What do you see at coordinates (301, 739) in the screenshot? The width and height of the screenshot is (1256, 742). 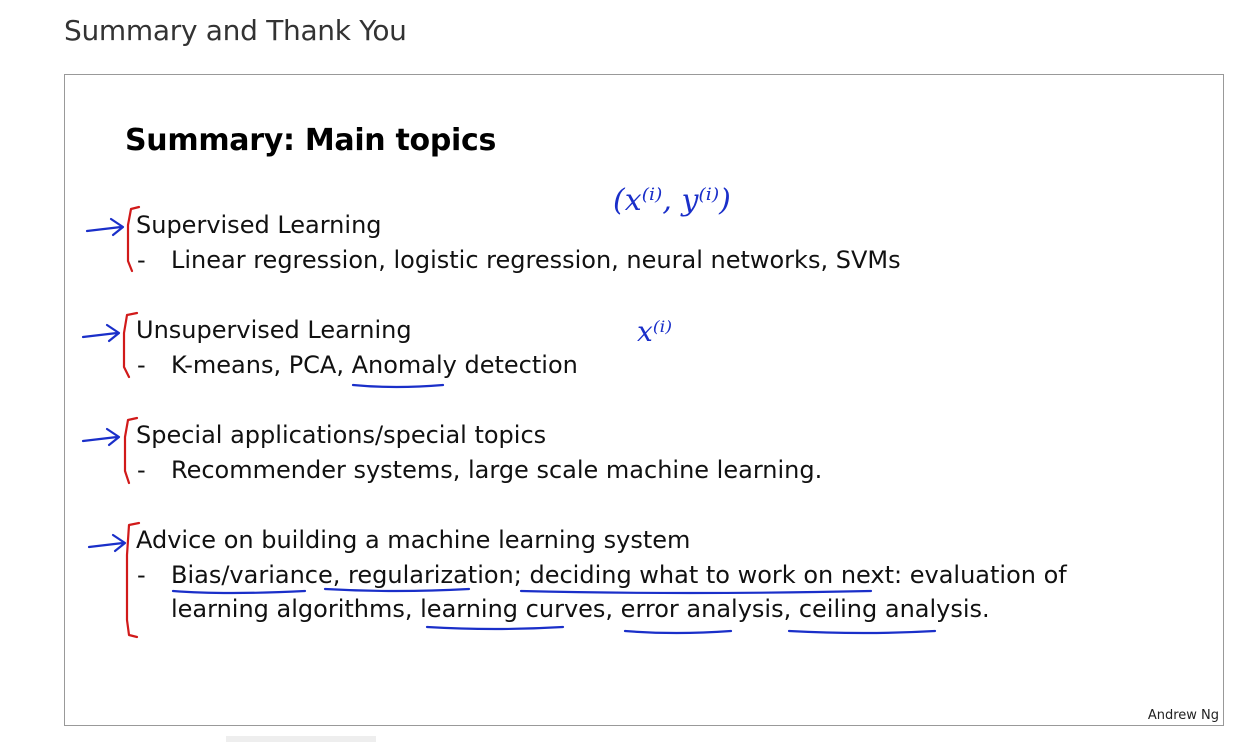 I see `partially-visible-element` at bounding box center [301, 739].